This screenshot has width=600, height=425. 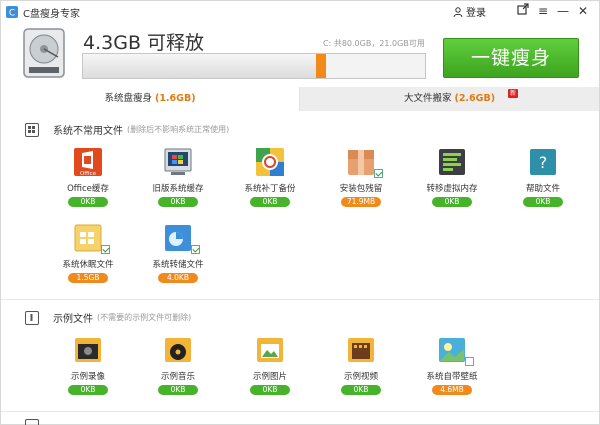 I want to click on new-badge: 新, so click(x=513, y=93).